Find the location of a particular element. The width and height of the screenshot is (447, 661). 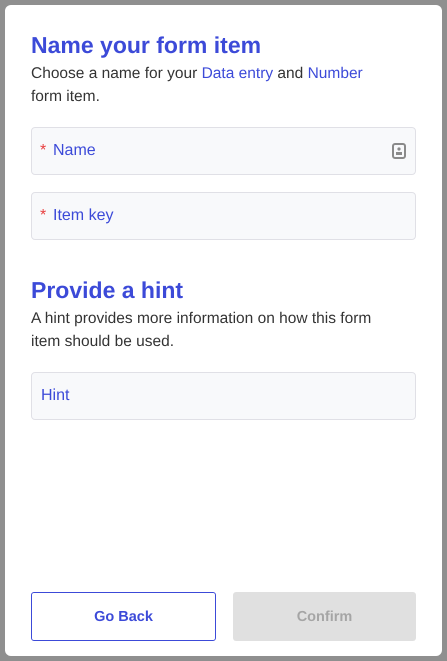

back-button: Go Back is located at coordinates (123, 616).